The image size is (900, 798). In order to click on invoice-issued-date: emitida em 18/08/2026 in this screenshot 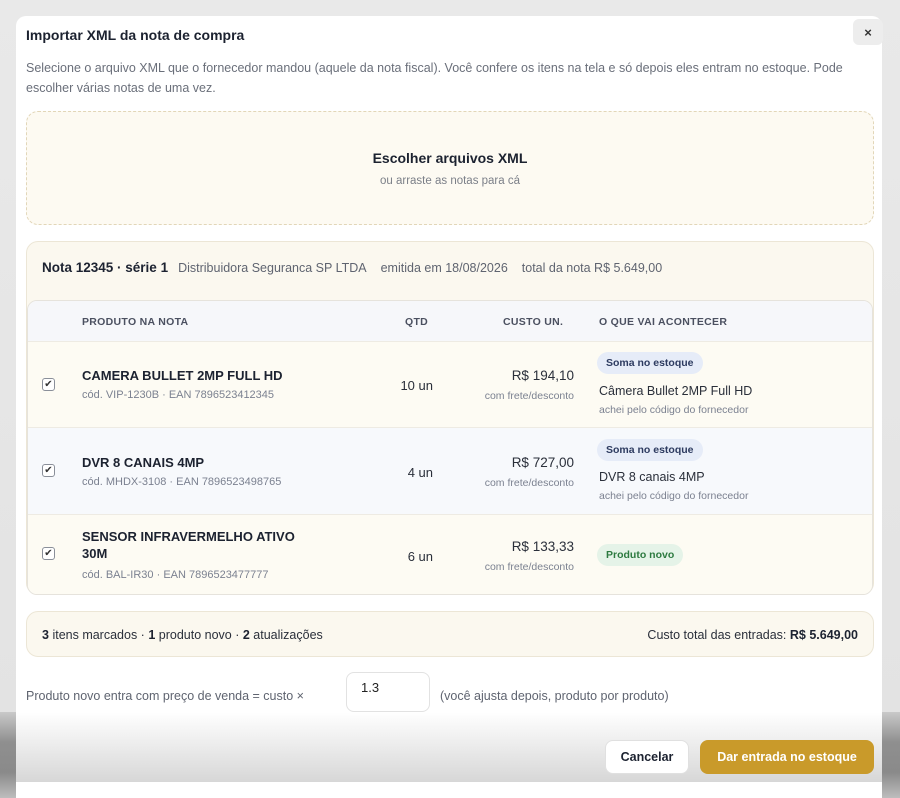, I will do `click(444, 268)`.